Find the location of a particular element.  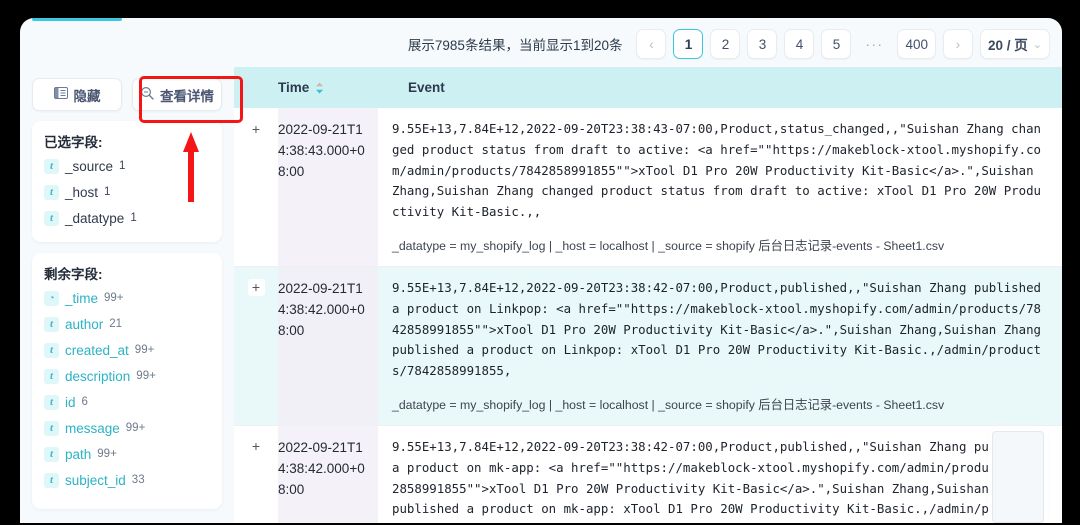

page-size-label: 20 / 页 is located at coordinates (1008, 45).